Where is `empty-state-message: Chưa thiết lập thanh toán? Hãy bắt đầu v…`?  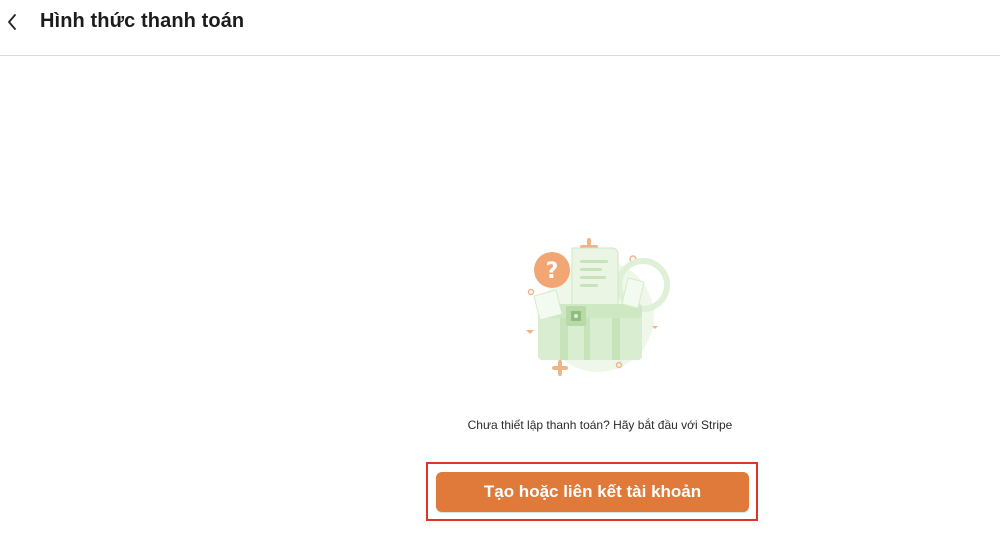
empty-state-message: Chưa thiết lập thanh toán? Hãy bắt đầu v… is located at coordinates (600, 425).